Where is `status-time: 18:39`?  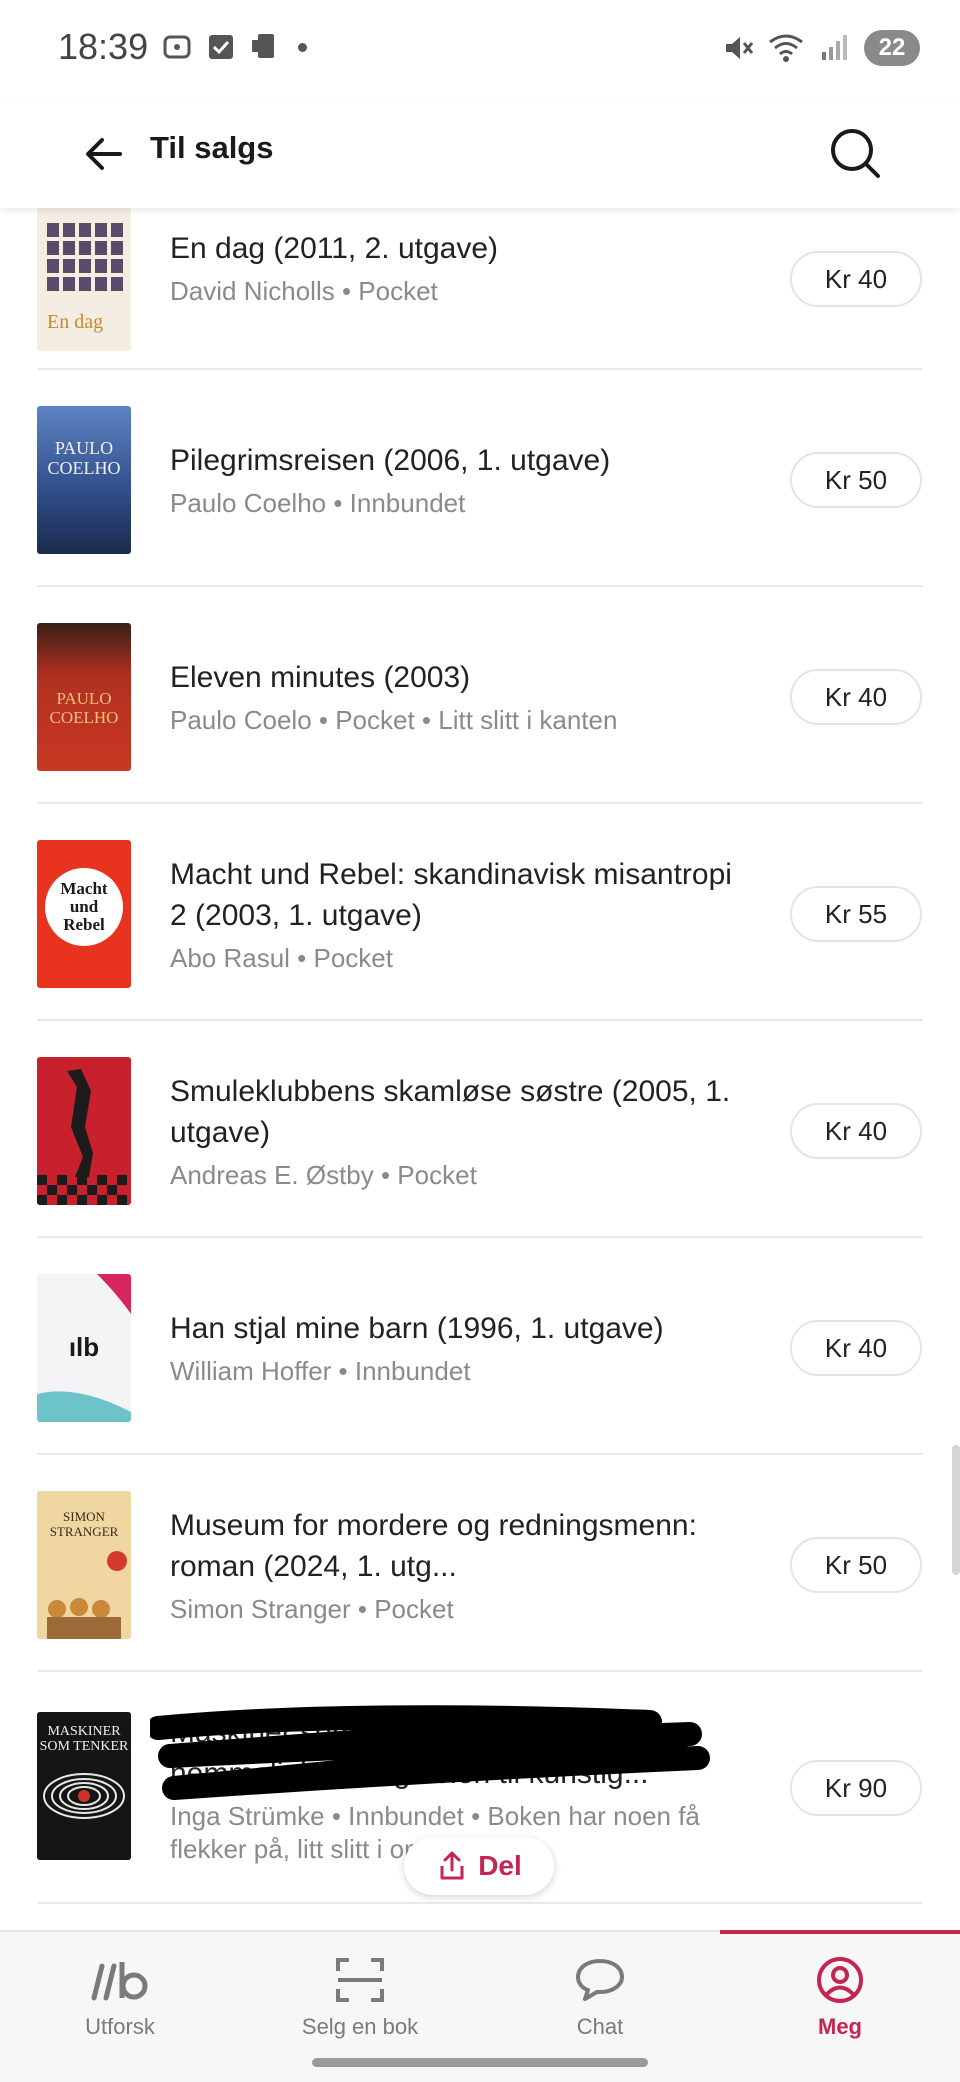 status-time: 18:39 is located at coordinates (103, 46).